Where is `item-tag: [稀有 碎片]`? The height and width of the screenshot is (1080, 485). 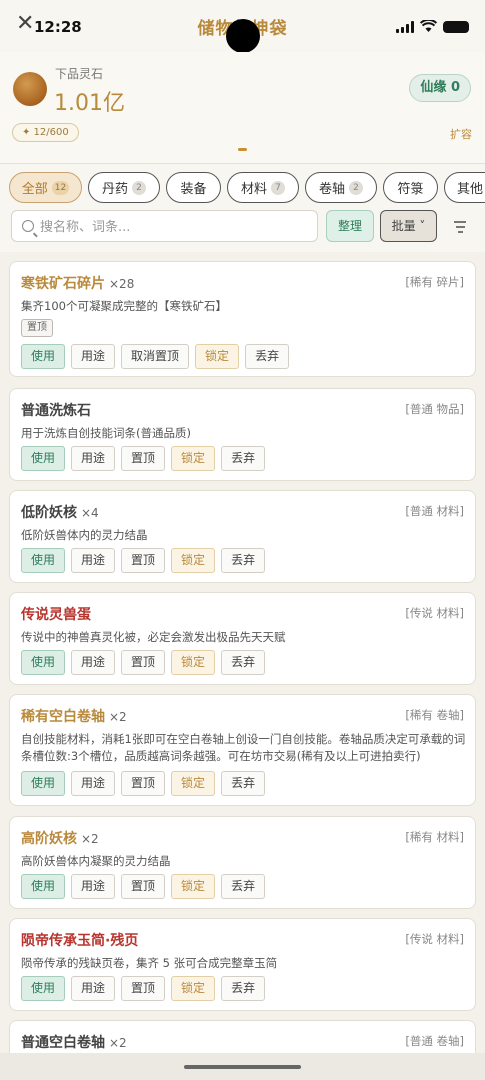
item-tag: [稀有 碎片] is located at coordinates (434, 282).